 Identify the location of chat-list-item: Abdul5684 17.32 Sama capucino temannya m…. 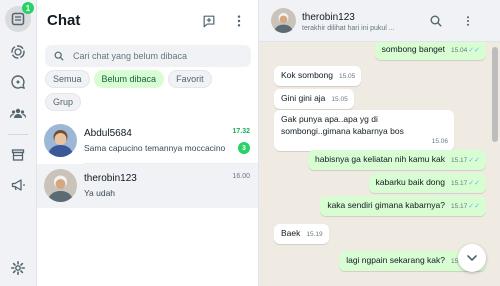
(147, 141).